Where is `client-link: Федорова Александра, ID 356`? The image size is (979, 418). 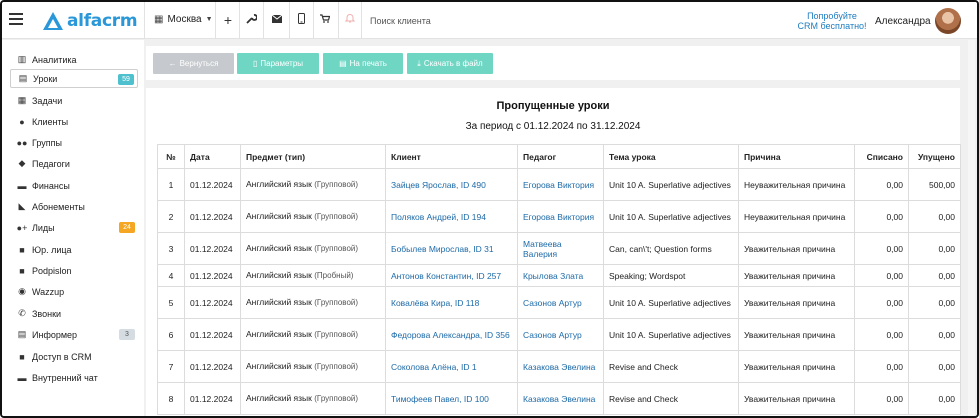 client-link: Федорова Александра, ID 356 is located at coordinates (450, 335).